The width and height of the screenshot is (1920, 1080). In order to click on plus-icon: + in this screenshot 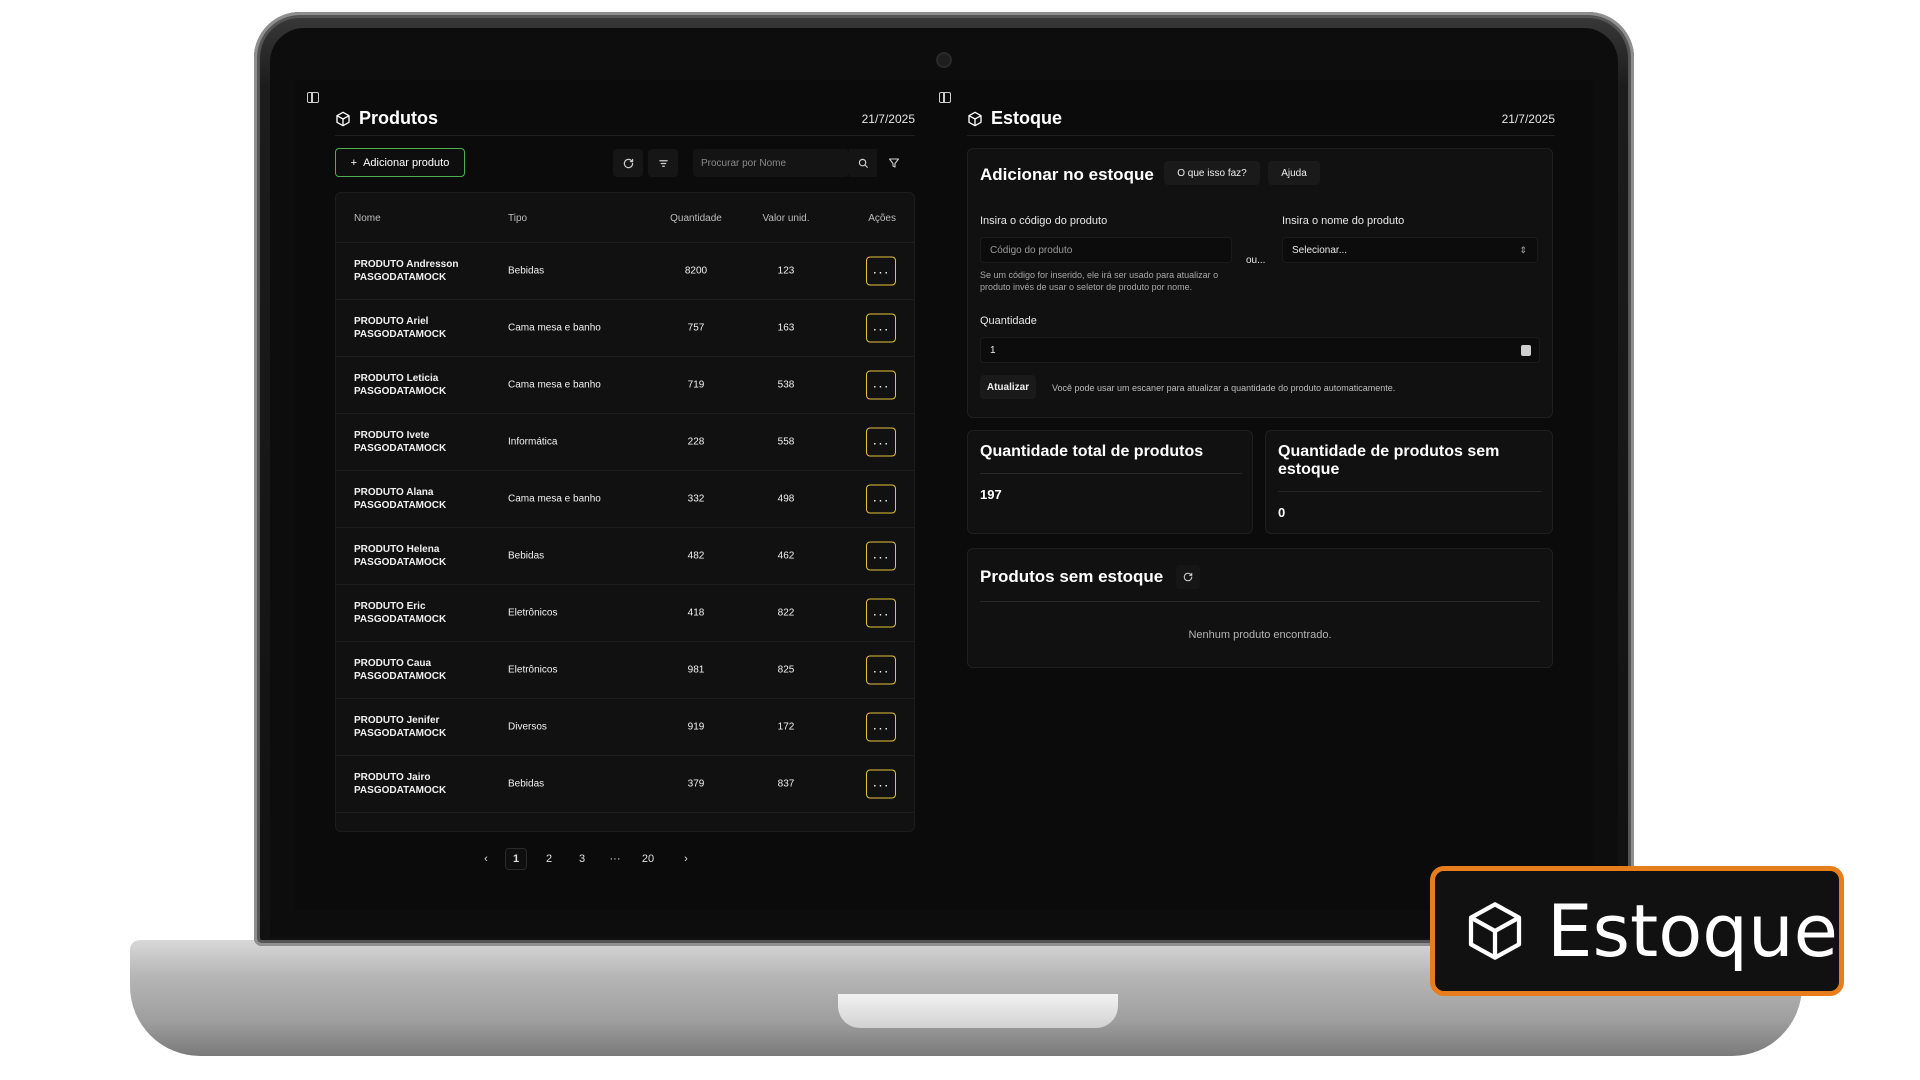, I will do `click(354, 162)`.